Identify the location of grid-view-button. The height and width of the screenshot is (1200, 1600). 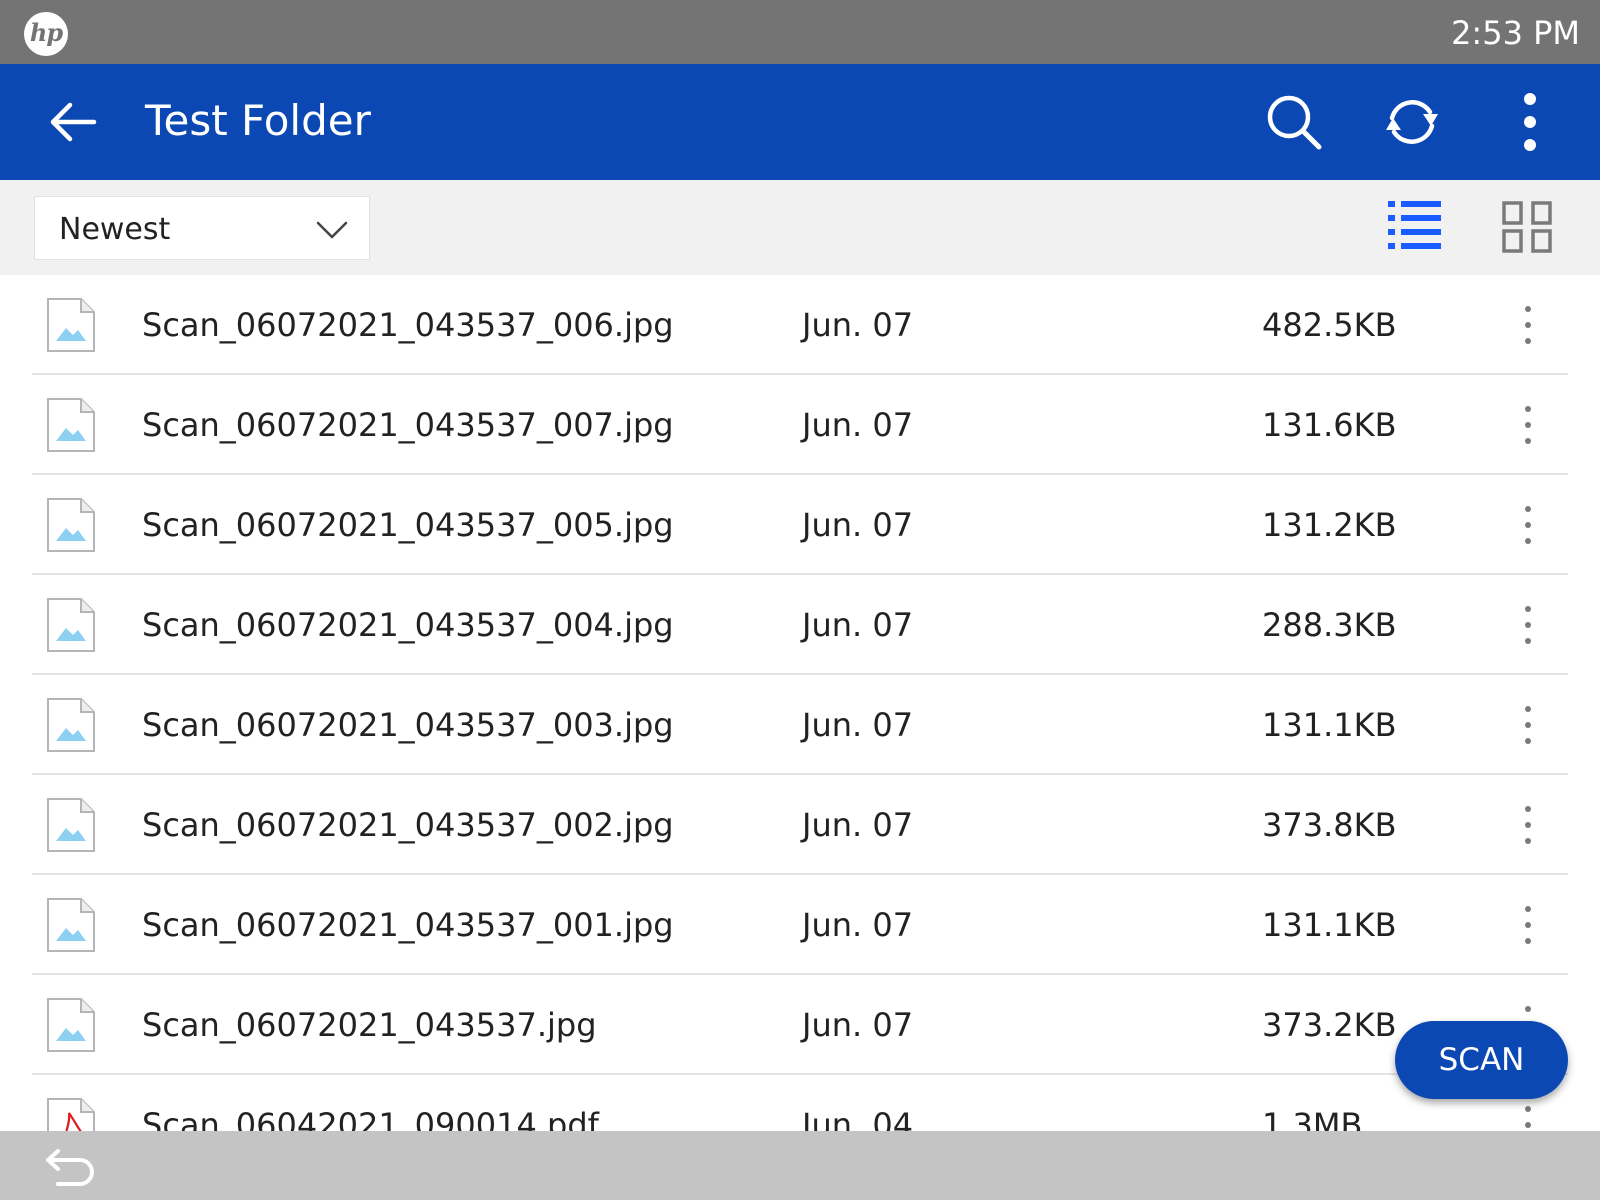
(1528, 227).